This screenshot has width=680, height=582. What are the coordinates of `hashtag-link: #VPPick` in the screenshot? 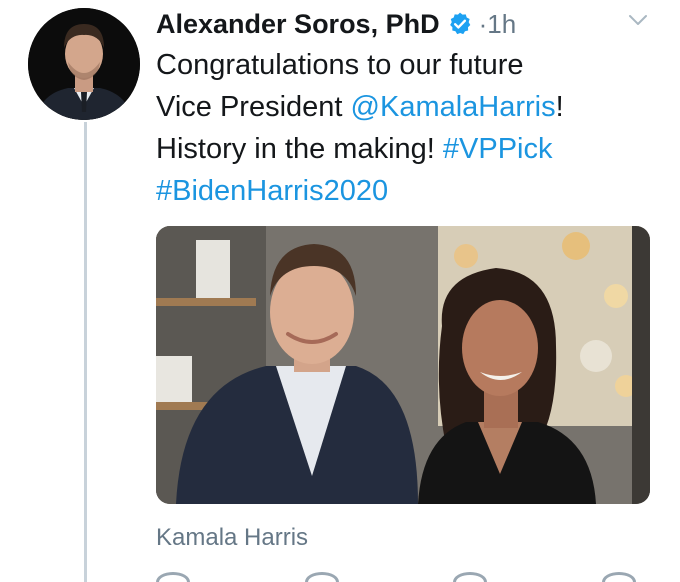 It's located at (498, 149).